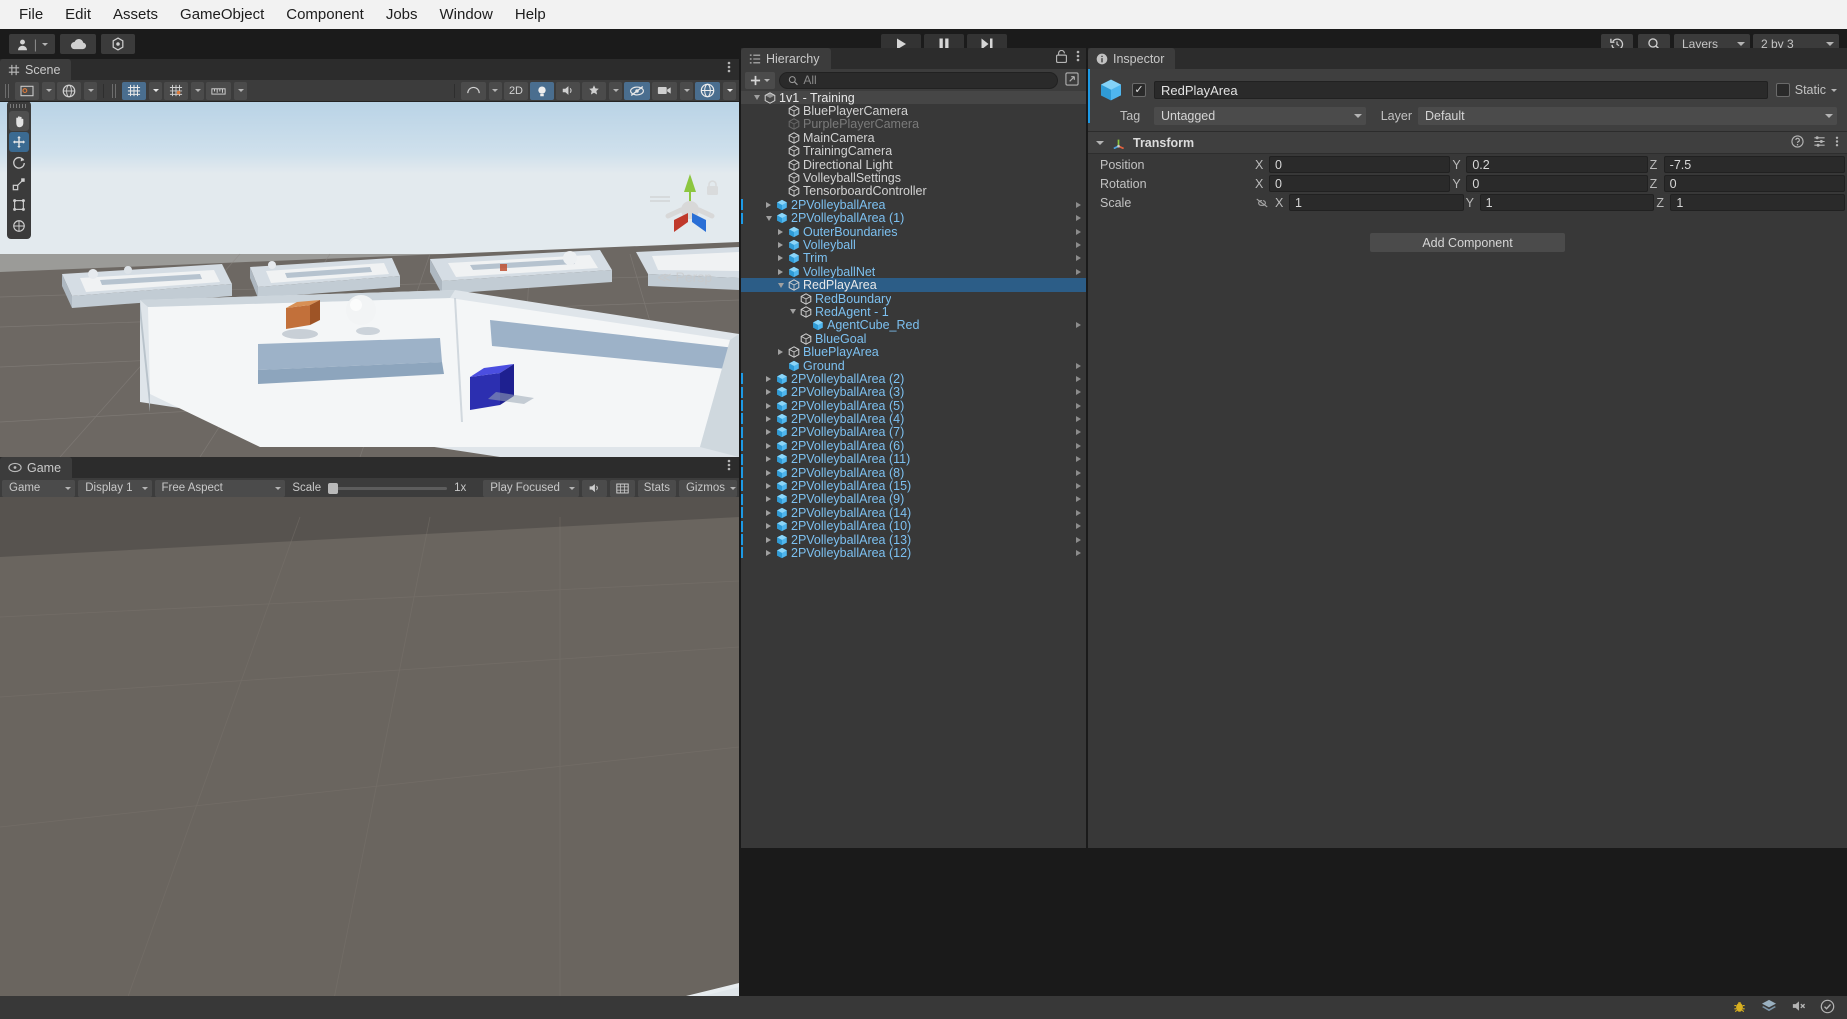  What do you see at coordinates (466, 15) in the screenshot?
I see `menu-item-window: Window` at bounding box center [466, 15].